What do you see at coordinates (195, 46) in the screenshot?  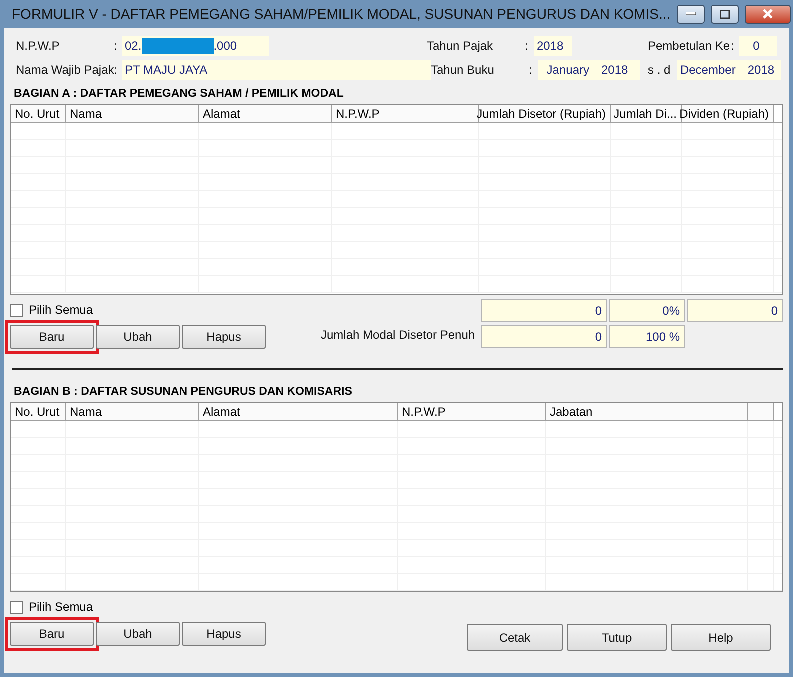 I see `npwp-field: 02. .000` at bounding box center [195, 46].